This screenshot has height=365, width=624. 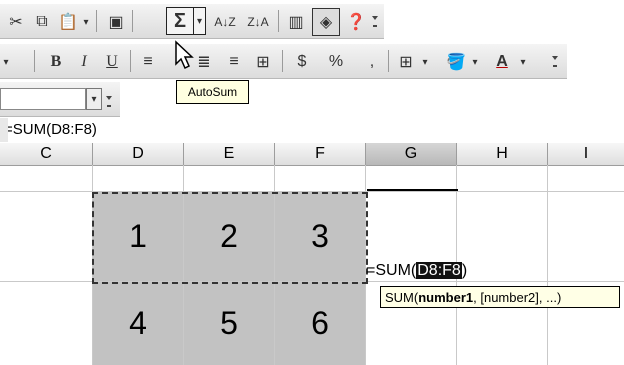 I want to click on column-header-e: E, so click(x=229, y=154).